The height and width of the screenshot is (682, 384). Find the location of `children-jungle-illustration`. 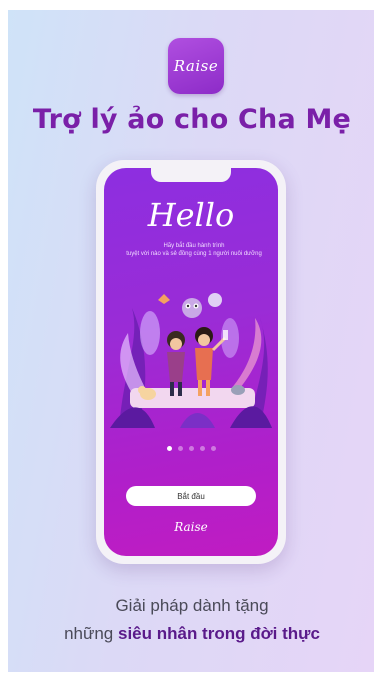

children-jungle-illustration is located at coordinates (191, 360).